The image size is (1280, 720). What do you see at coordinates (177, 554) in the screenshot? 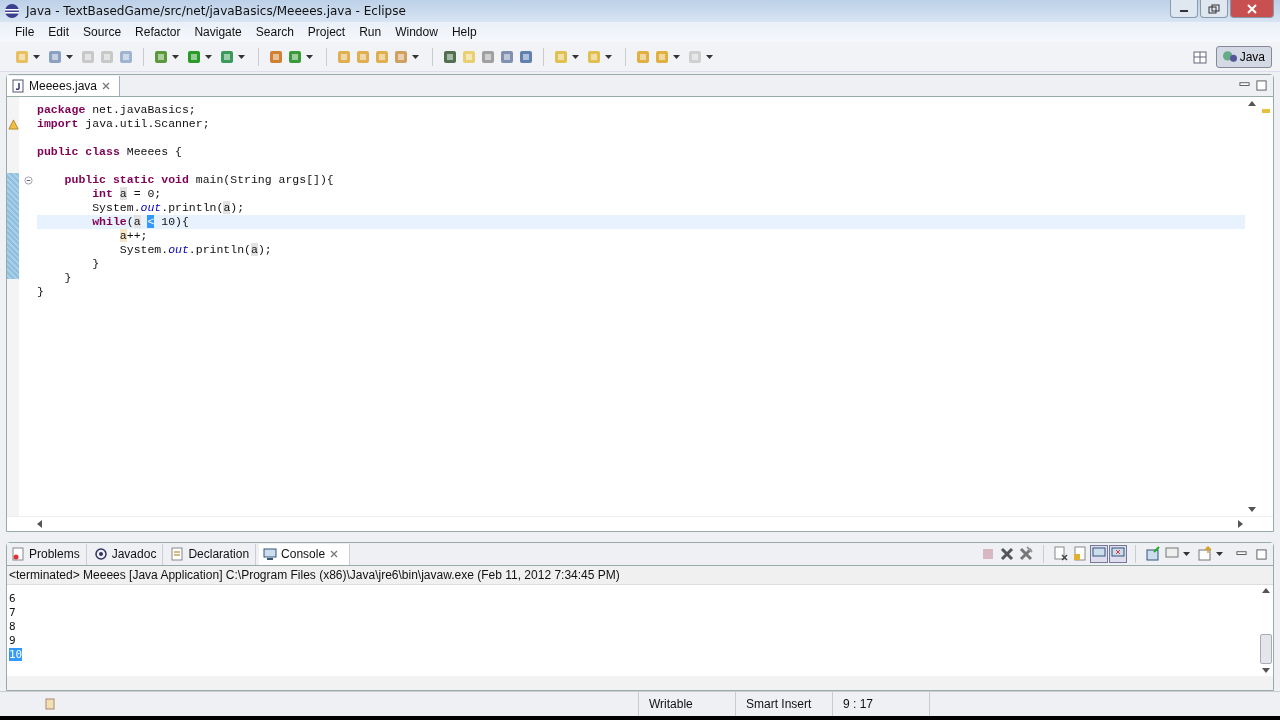
I see `declaration-icon` at bounding box center [177, 554].